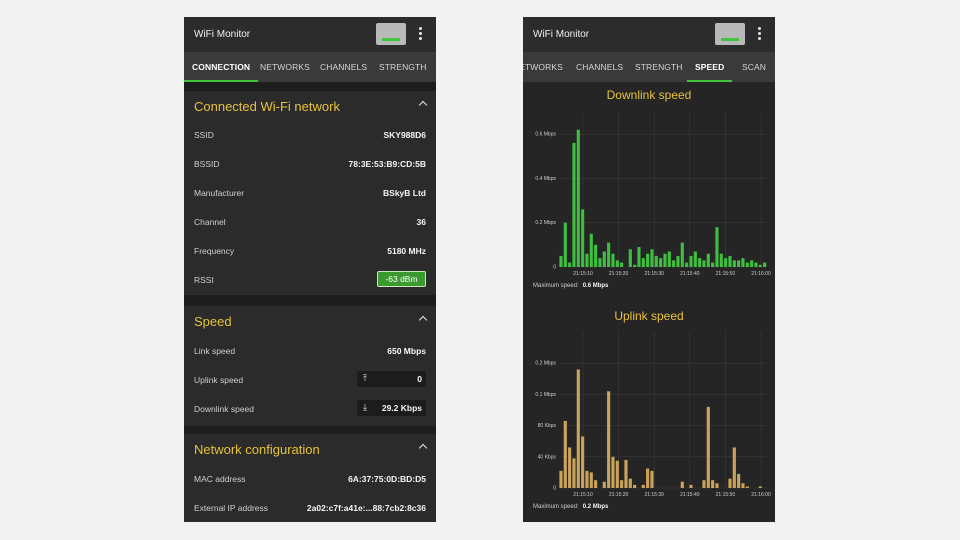 The width and height of the screenshot is (960, 540). What do you see at coordinates (561, 34) in the screenshot?
I see `app-title: WiFi Monitor` at bounding box center [561, 34].